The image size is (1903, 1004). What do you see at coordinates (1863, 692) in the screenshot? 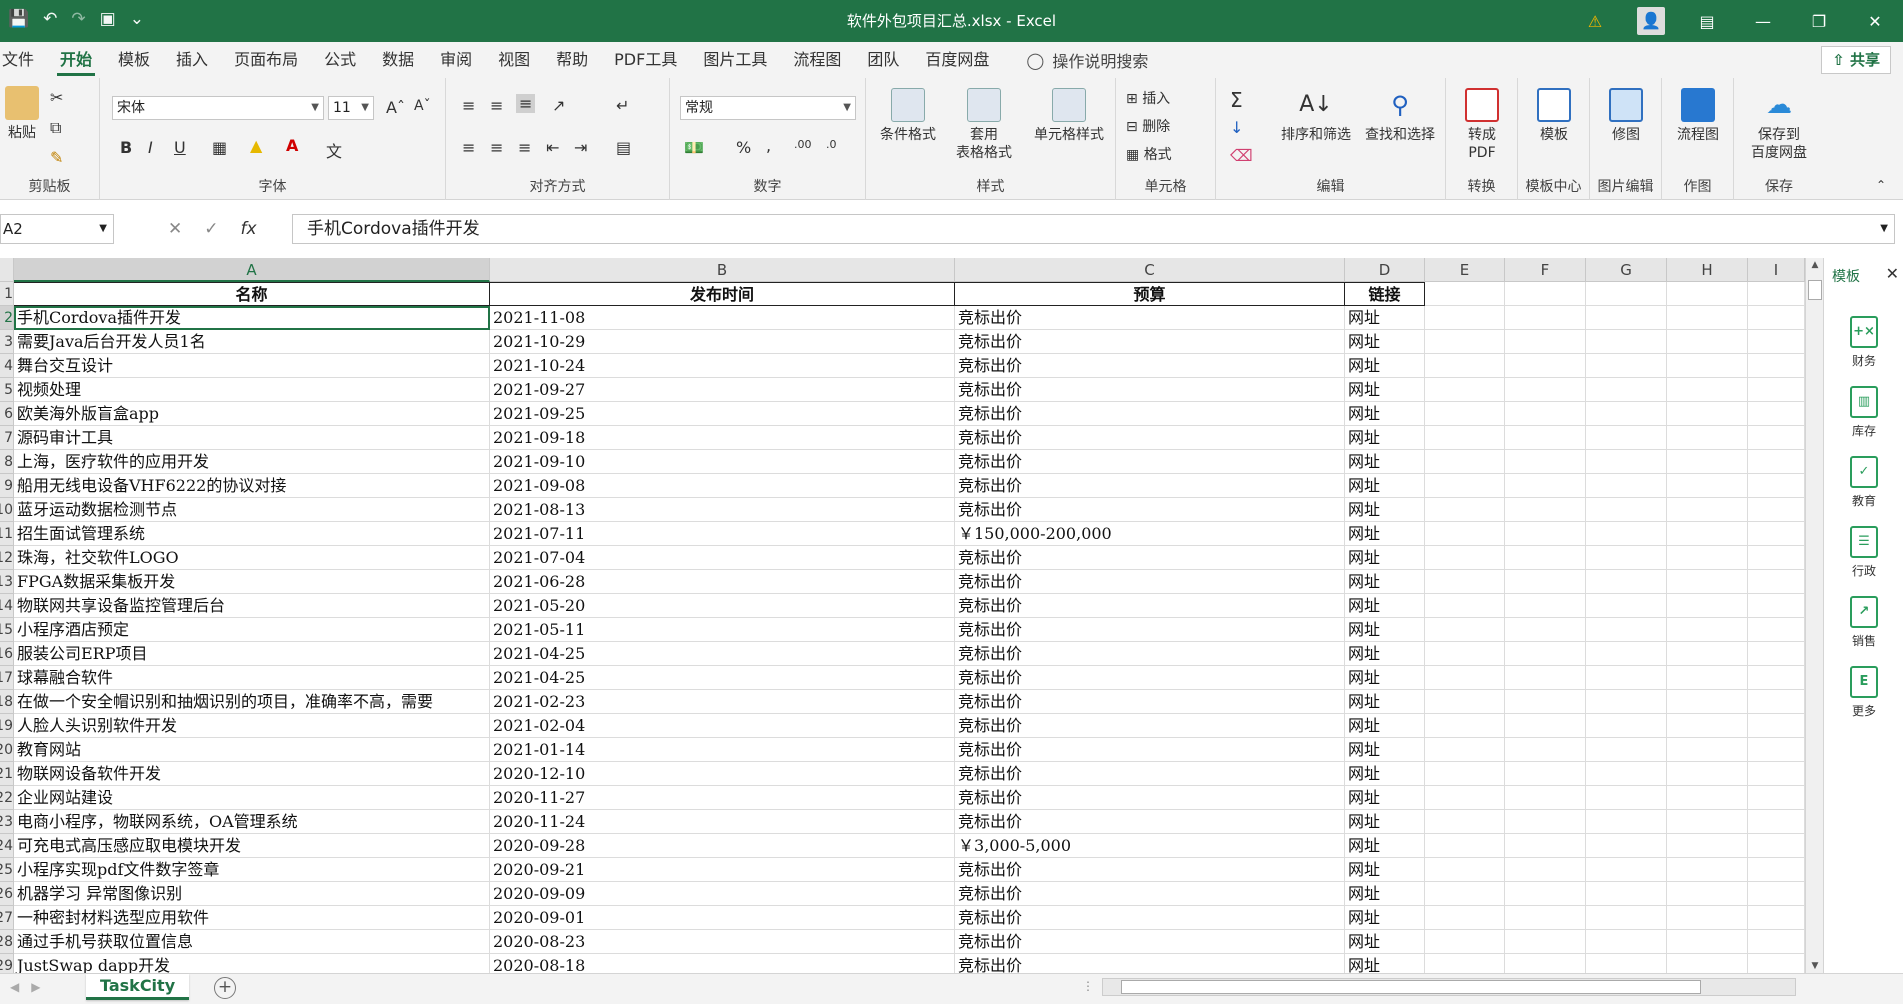
I see `template-item-5: E 更多` at bounding box center [1863, 692].